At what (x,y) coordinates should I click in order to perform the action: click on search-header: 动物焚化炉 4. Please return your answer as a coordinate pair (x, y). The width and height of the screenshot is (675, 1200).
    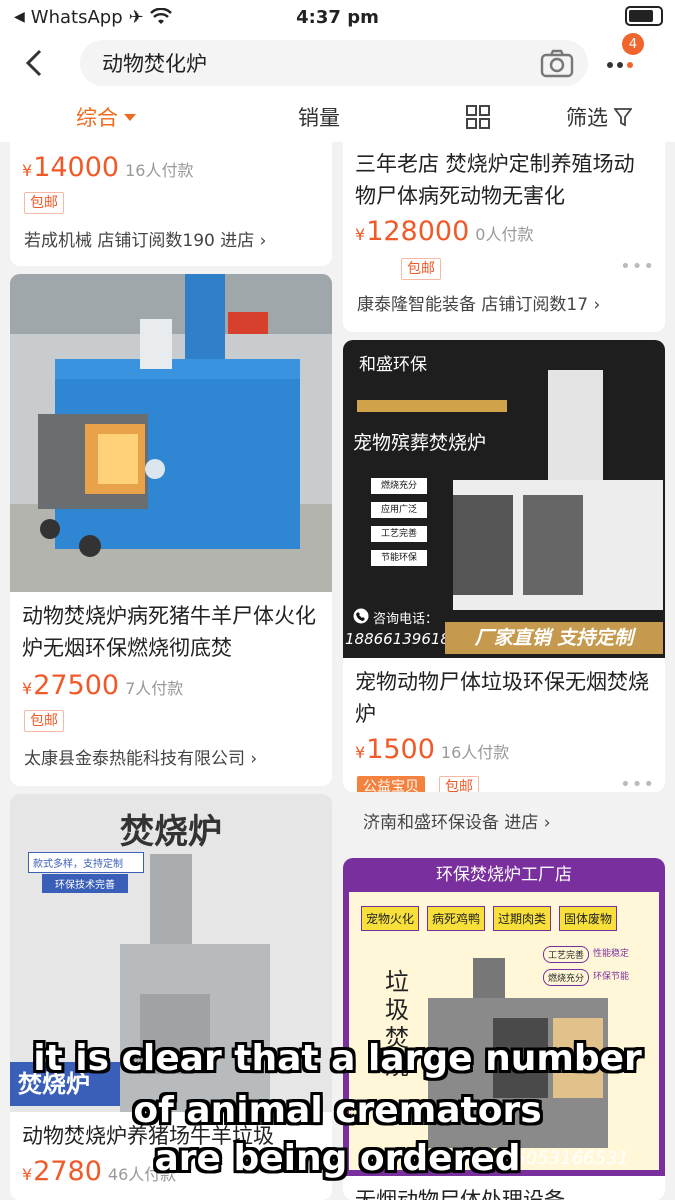
    Looking at the image, I should click on (337, 62).